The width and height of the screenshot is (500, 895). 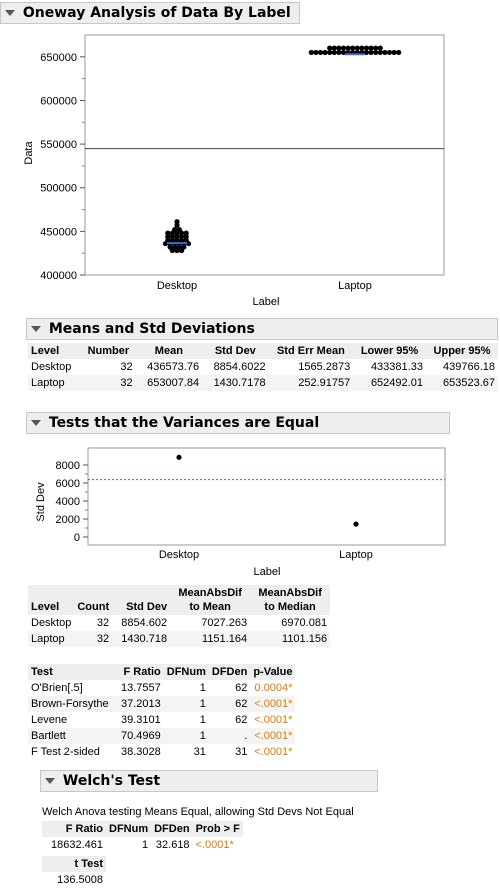 What do you see at coordinates (389, 383) in the screenshot?
I see `cell: 652492.01` at bounding box center [389, 383].